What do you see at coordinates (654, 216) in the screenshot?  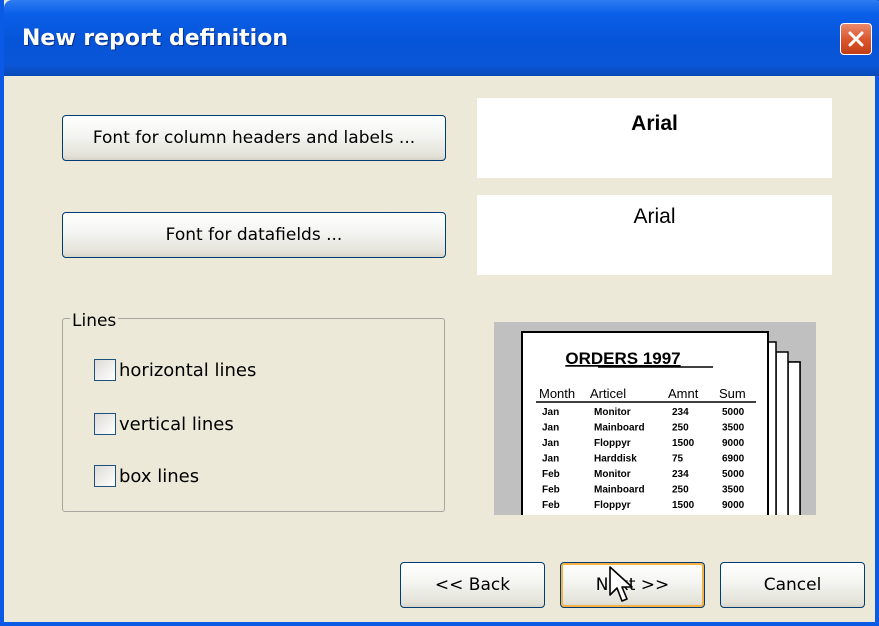 I see `data-font-sample: Arial` at bounding box center [654, 216].